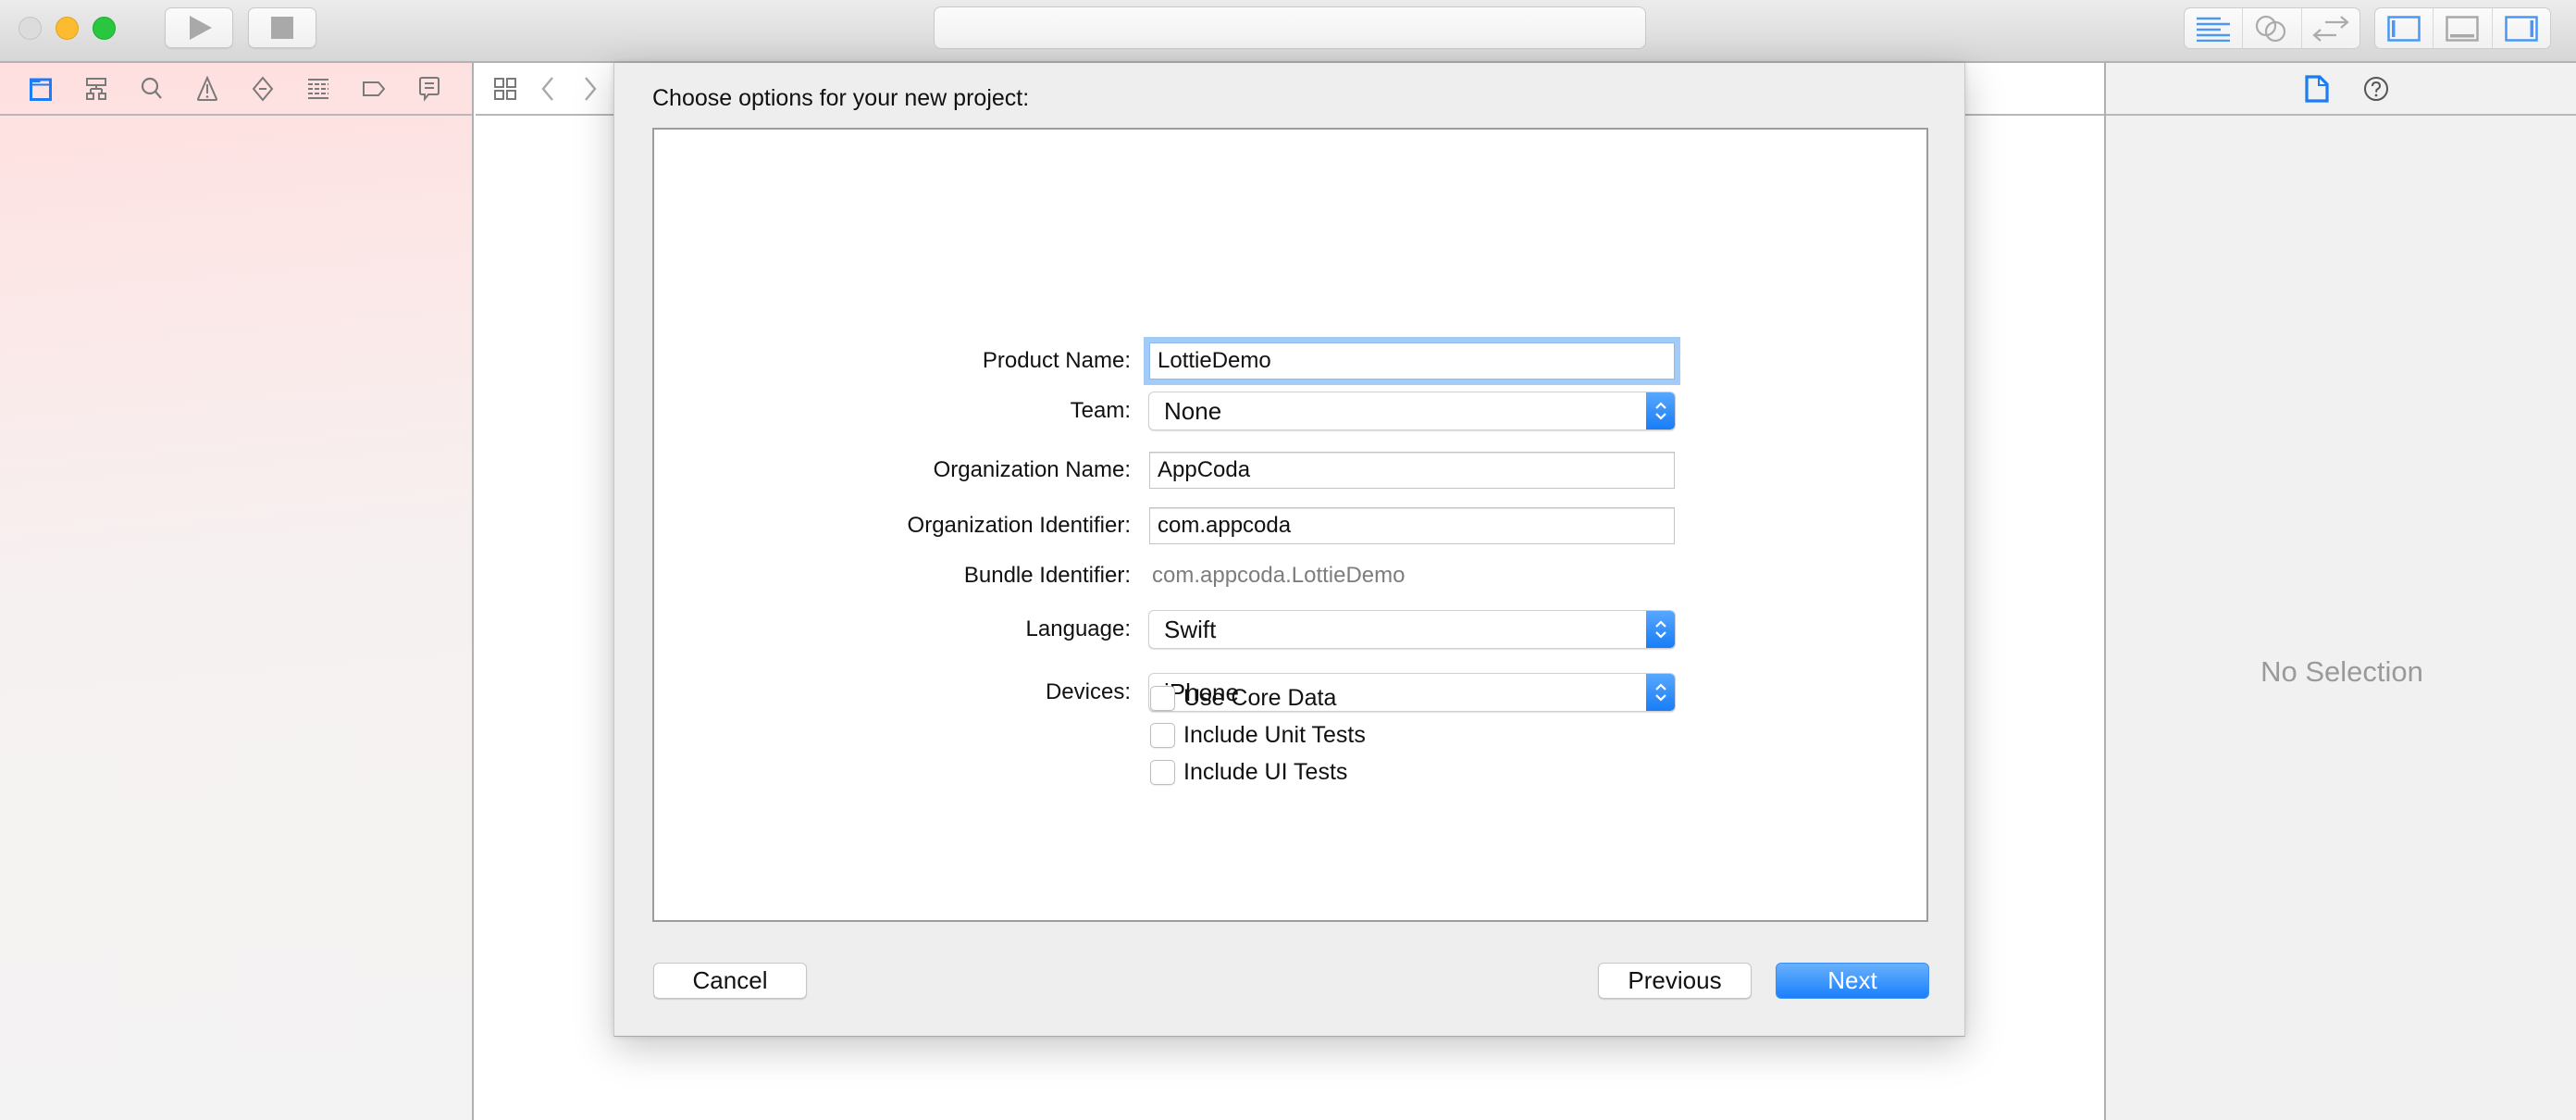 The width and height of the screenshot is (2576, 1120). What do you see at coordinates (1290, 27) in the screenshot?
I see `activity-viewer` at bounding box center [1290, 27].